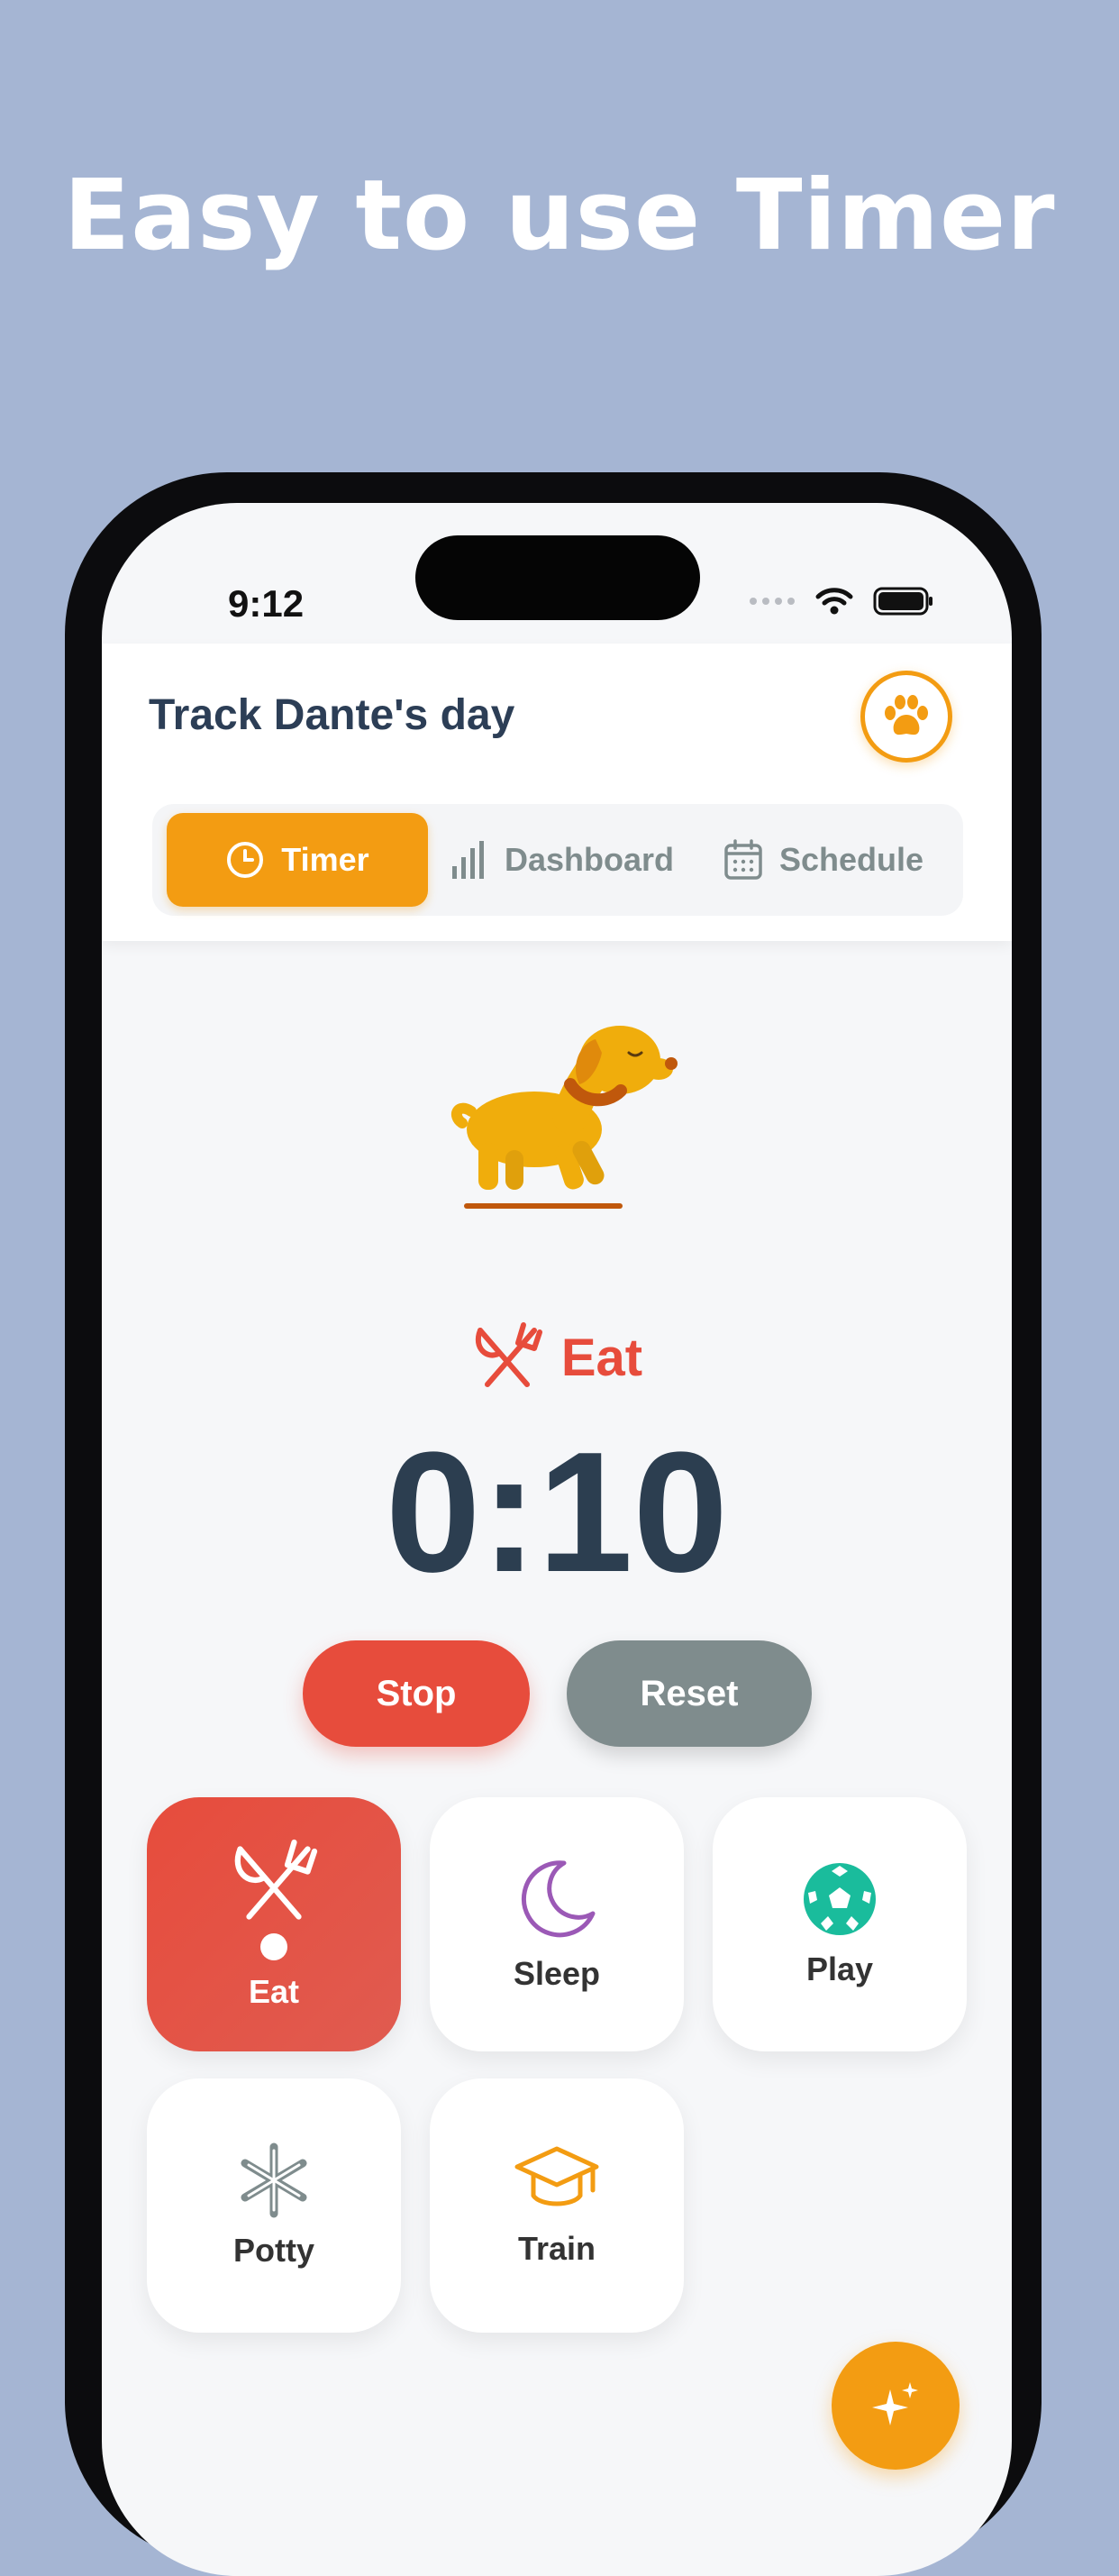  What do you see at coordinates (468, 860) in the screenshot?
I see `bar-chart-icon` at bounding box center [468, 860].